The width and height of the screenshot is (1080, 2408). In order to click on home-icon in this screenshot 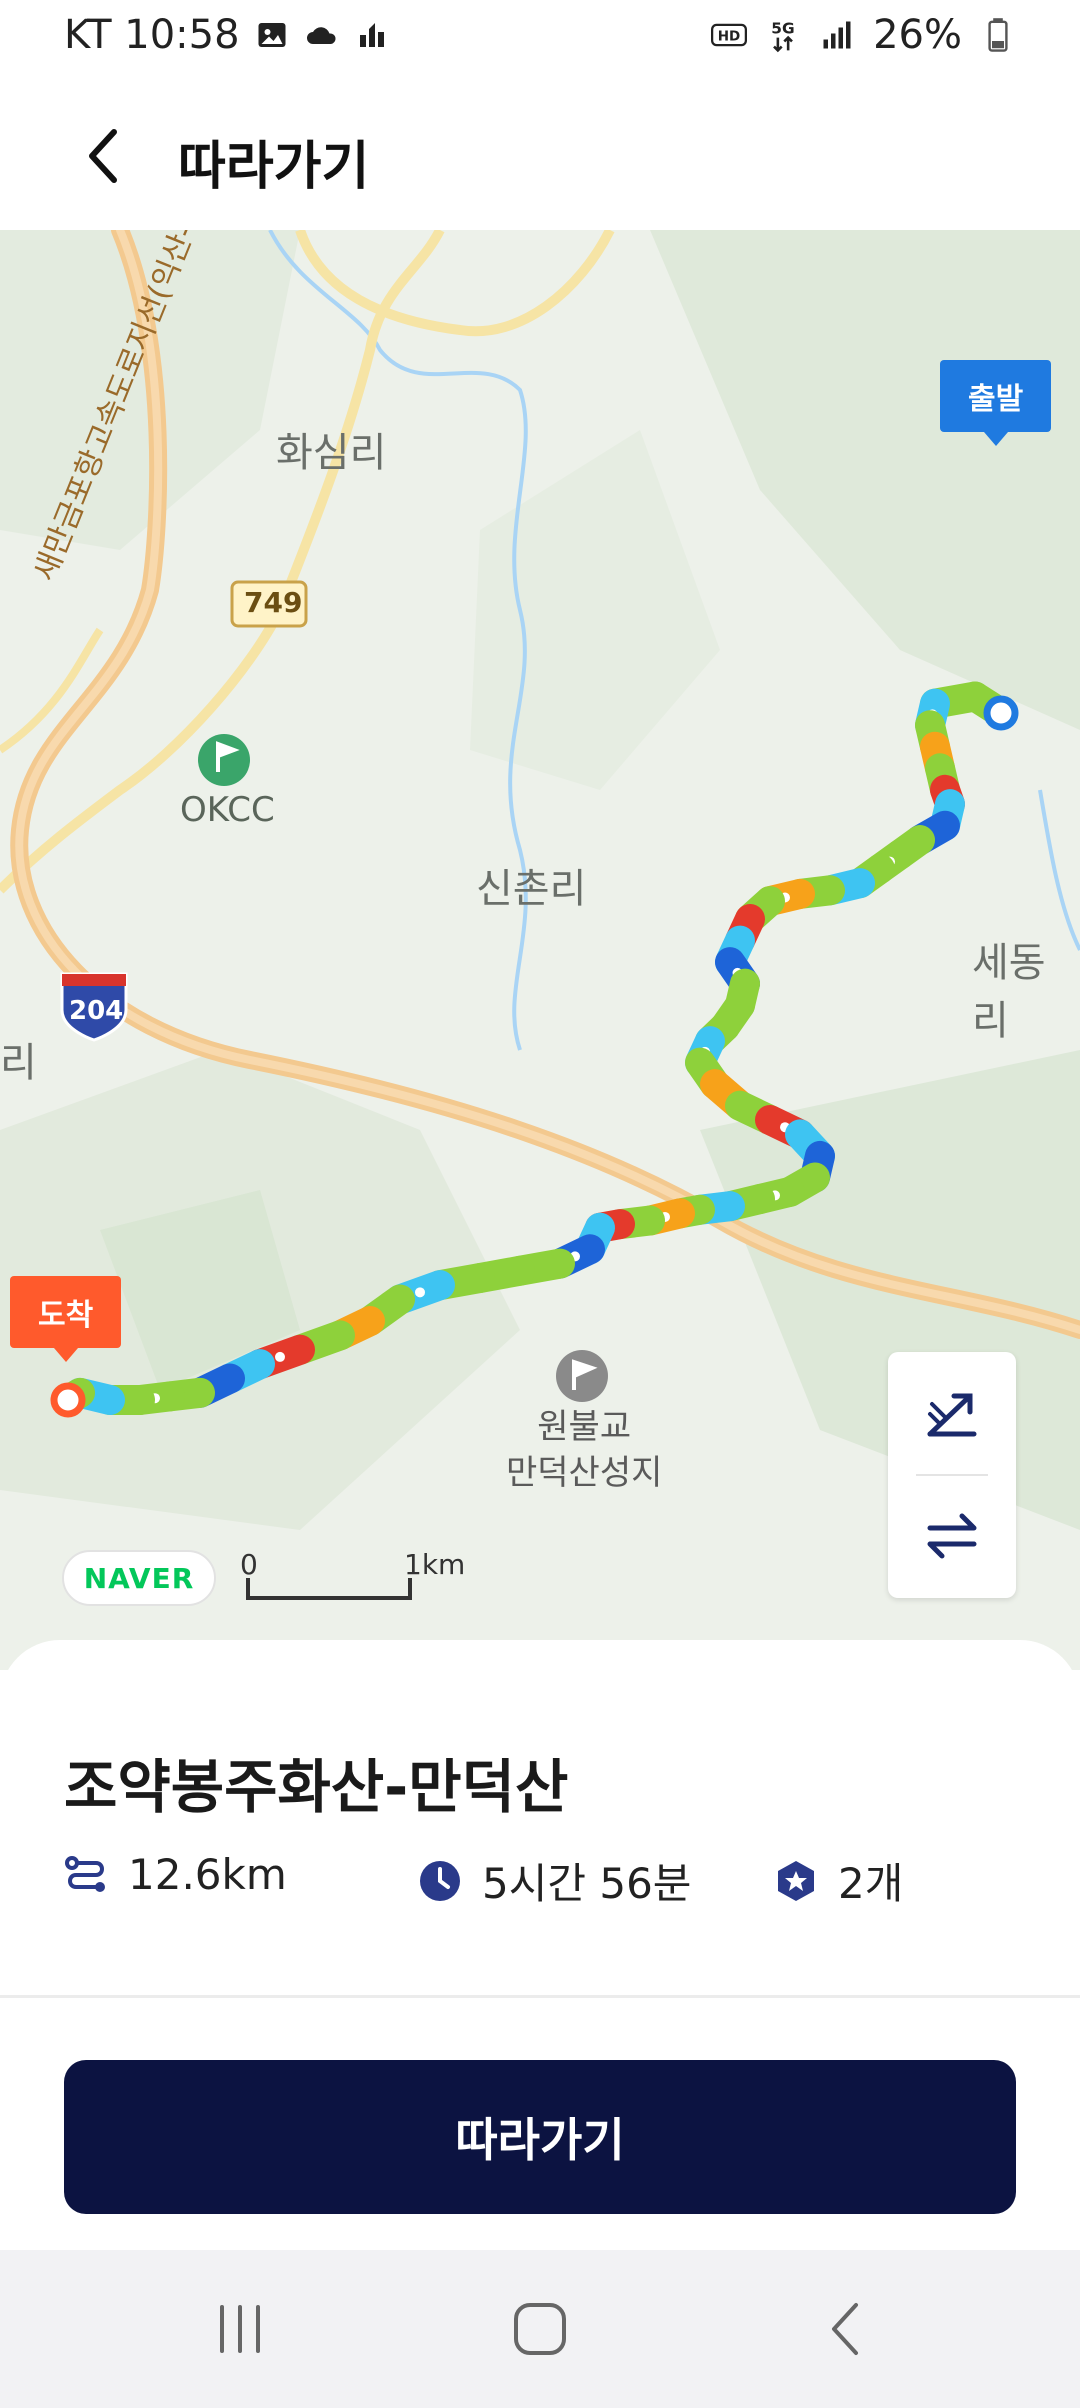, I will do `click(540, 2329)`.